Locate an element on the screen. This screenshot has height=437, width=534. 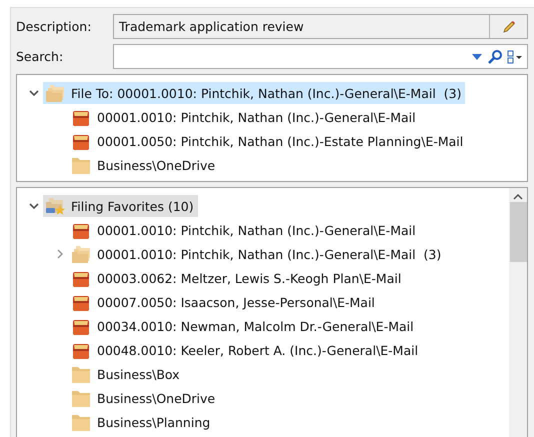
favorites-folder-icon is located at coordinates (55, 206).